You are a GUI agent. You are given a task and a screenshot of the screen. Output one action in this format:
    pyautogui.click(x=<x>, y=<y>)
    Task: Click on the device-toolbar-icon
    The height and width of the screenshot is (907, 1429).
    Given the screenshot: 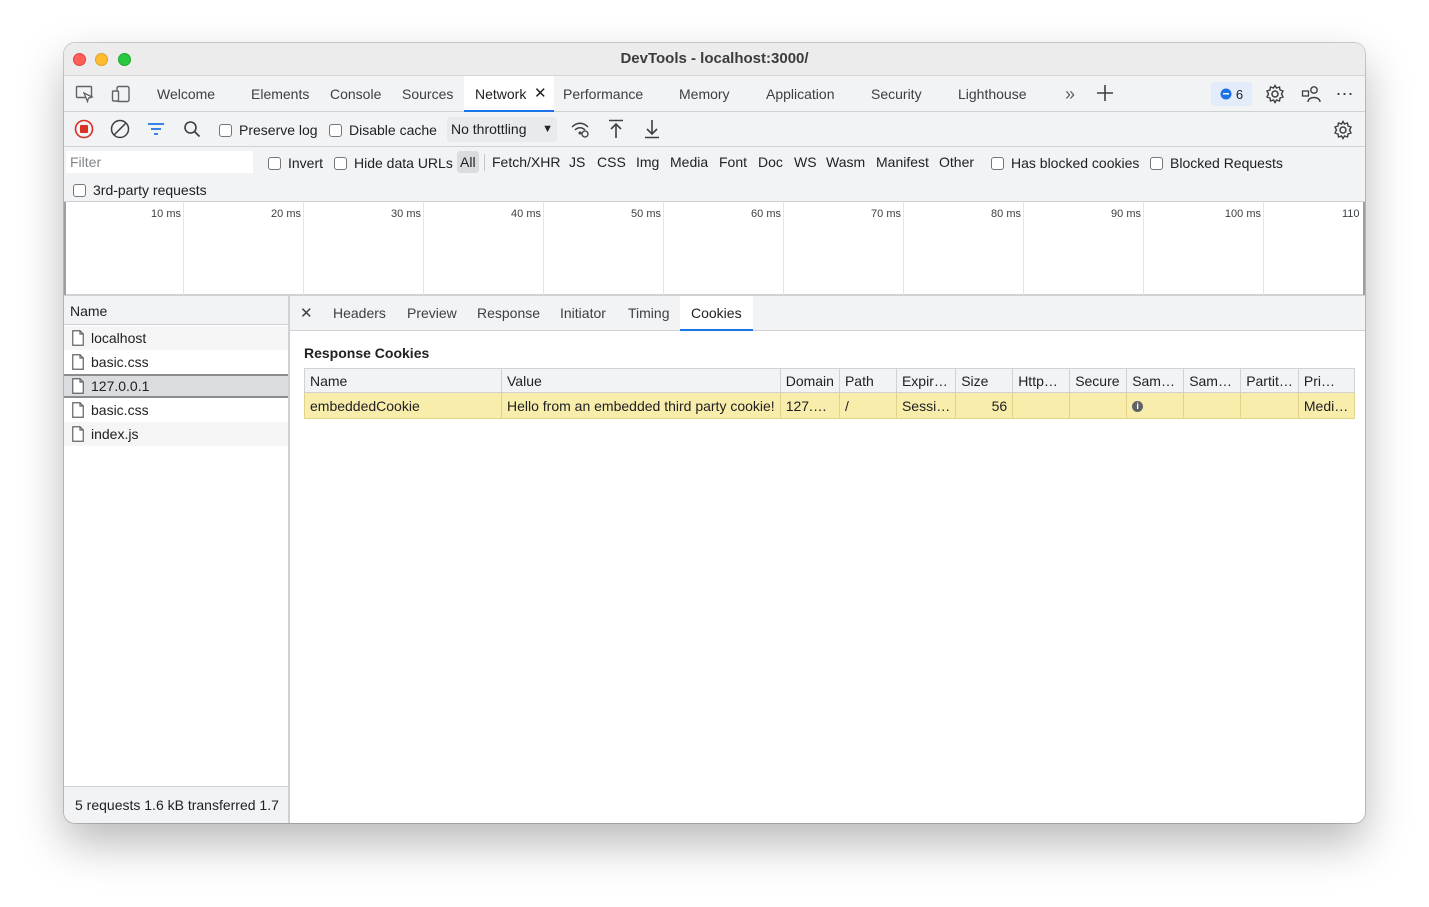 What is the action you would take?
    pyautogui.click(x=121, y=94)
    